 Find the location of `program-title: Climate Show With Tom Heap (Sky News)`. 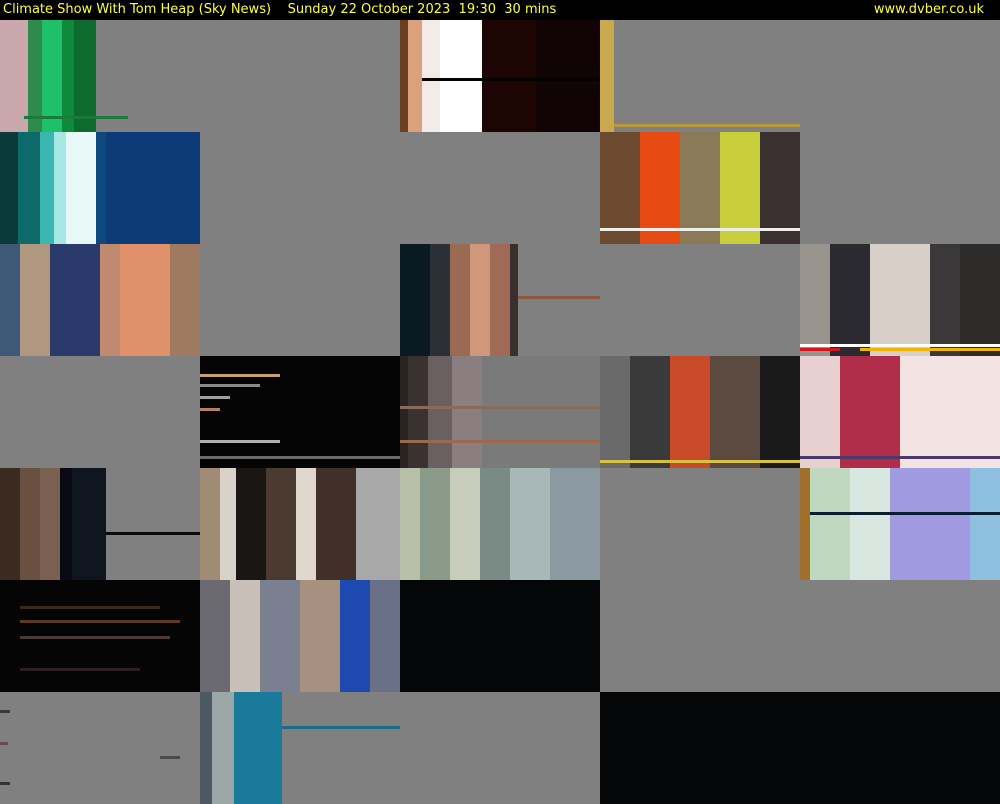

program-title: Climate Show With Tom Heap (Sky News) is located at coordinates (137, 9).